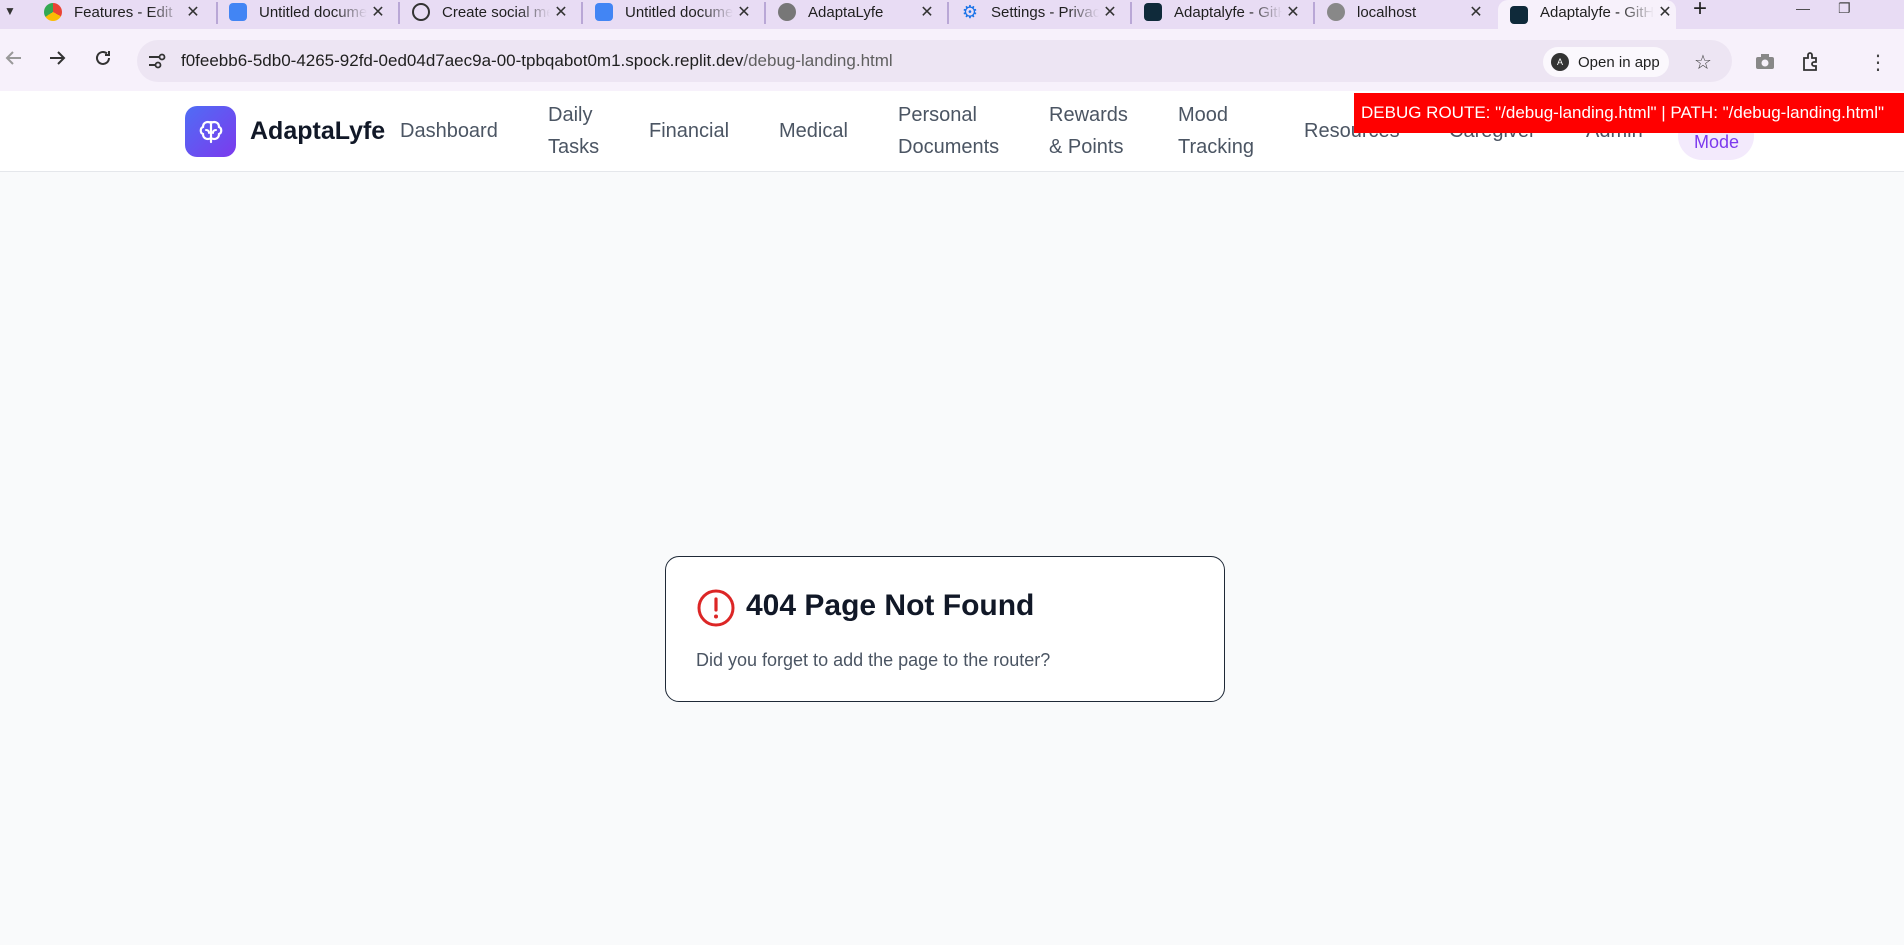  What do you see at coordinates (1765, 62) in the screenshot?
I see `camera-icon` at bounding box center [1765, 62].